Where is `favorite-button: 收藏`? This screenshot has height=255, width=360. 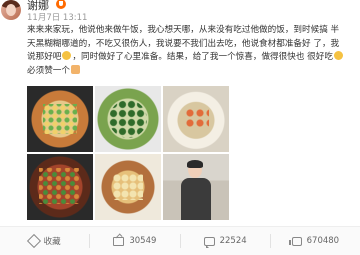
favorite-button: 收藏 is located at coordinates (44, 241).